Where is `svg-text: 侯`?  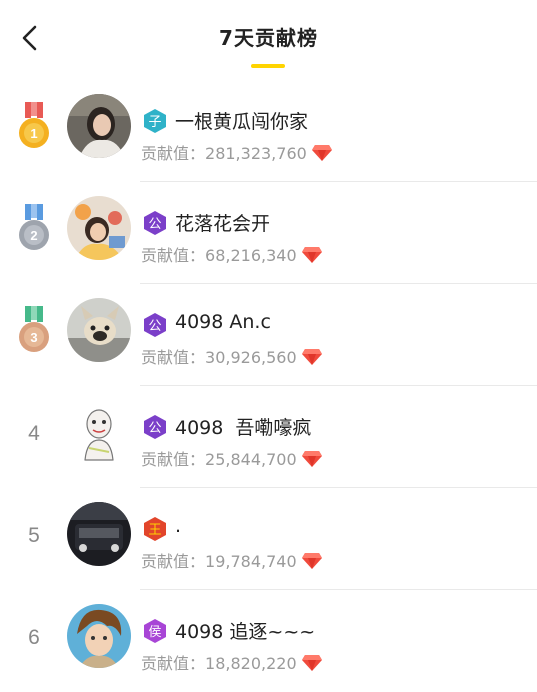 svg-text: 侯 is located at coordinates (154, 632).